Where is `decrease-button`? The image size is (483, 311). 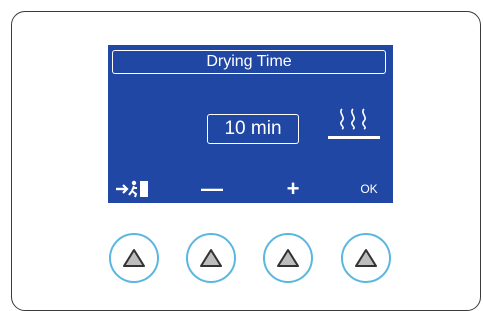 decrease-button is located at coordinates (211, 258).